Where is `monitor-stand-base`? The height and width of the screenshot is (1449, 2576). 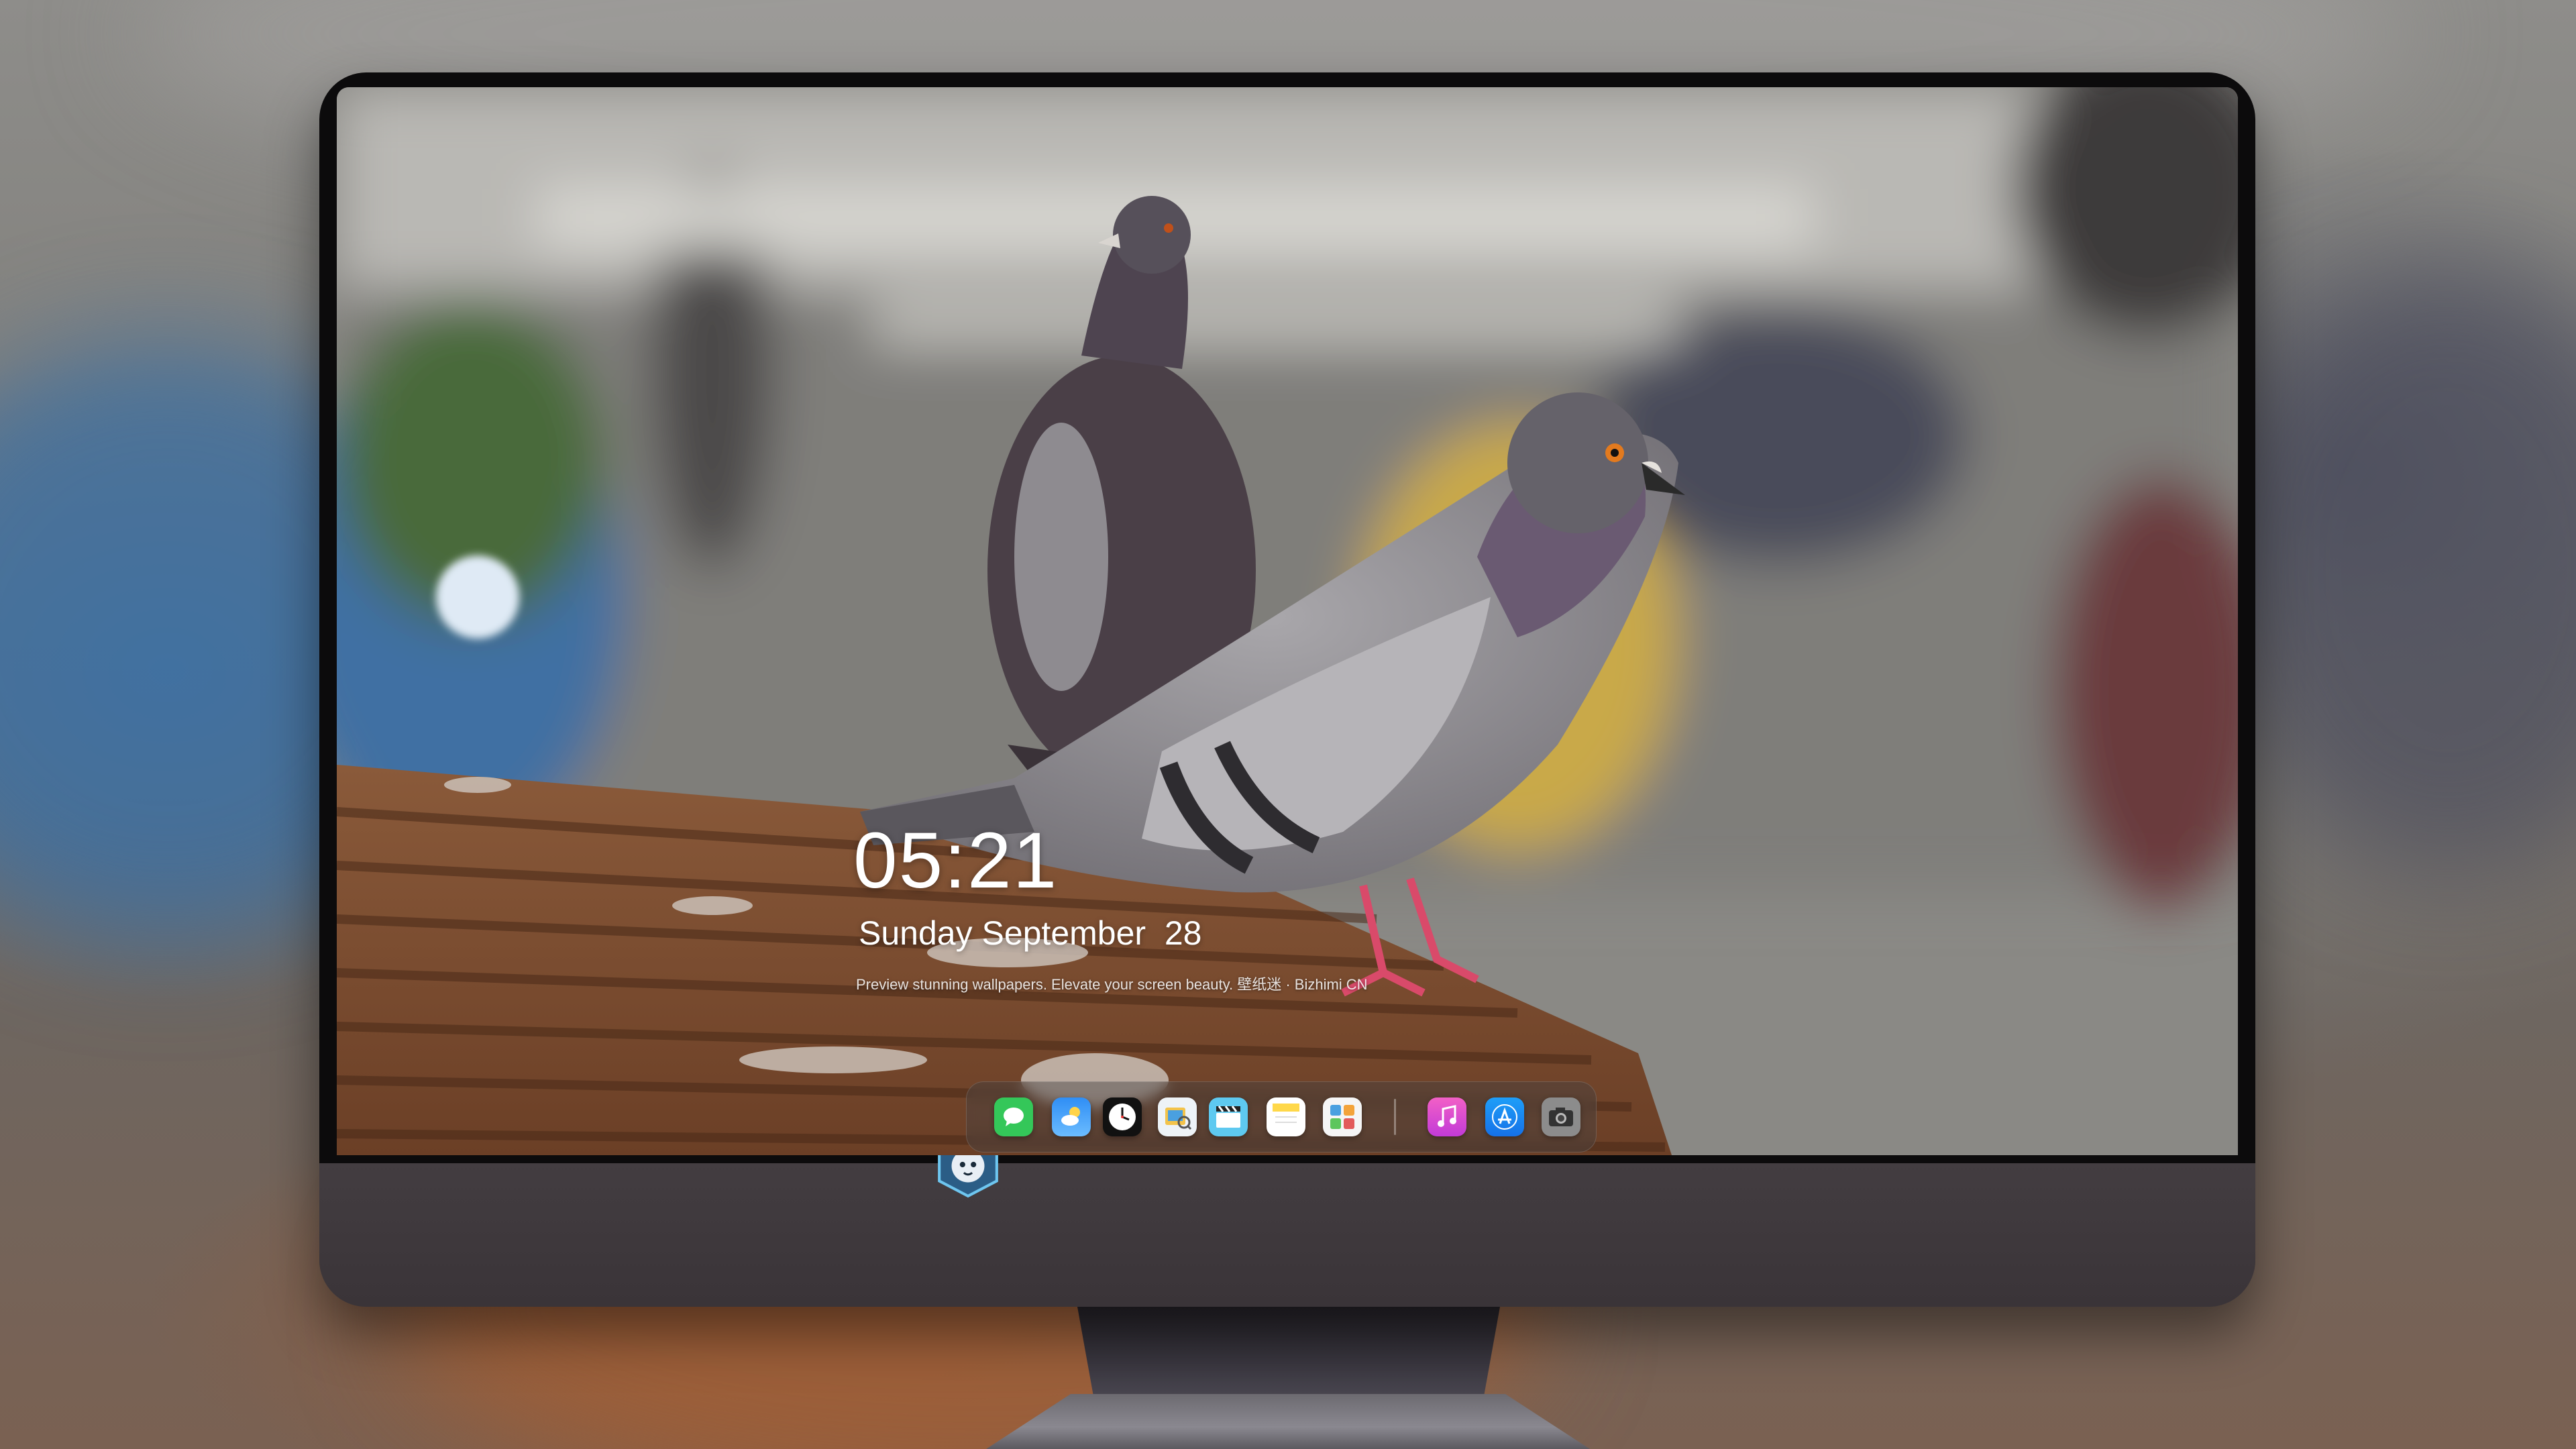
monitor-stand-base is located at coordinates (1288, 1421).